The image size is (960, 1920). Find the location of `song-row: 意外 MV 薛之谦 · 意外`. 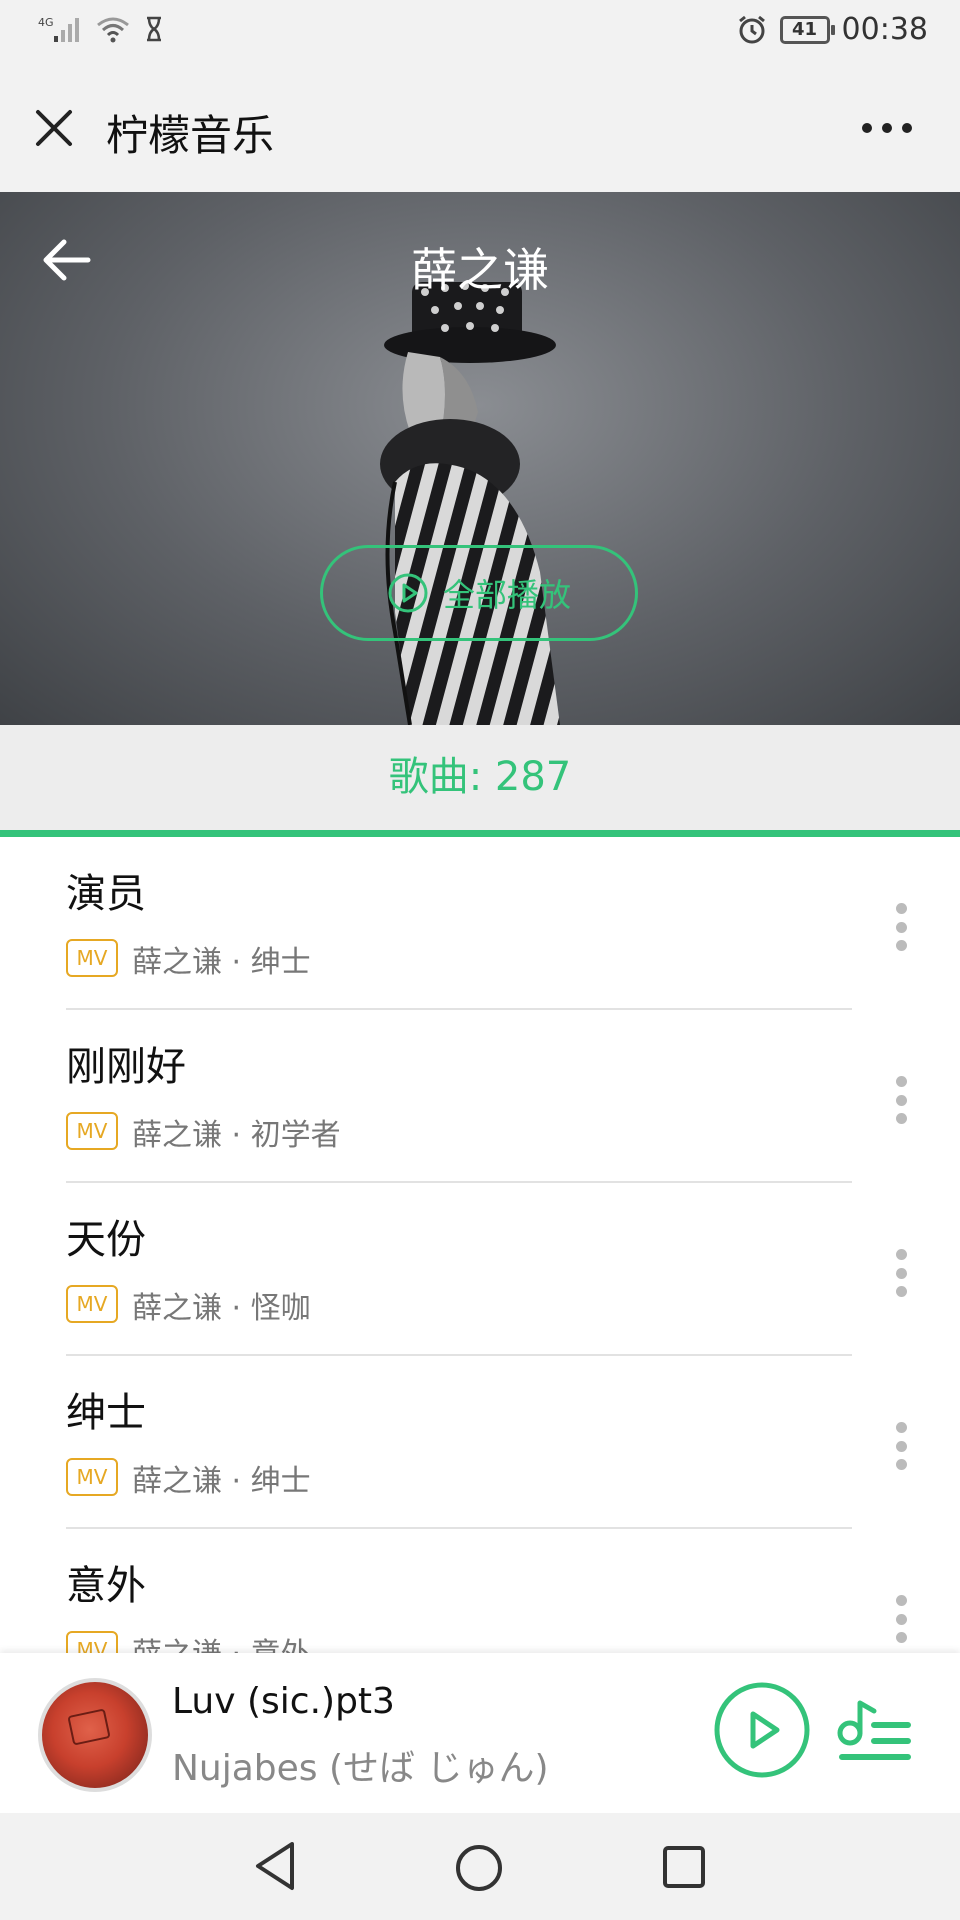

song-row: 意外 MV 薛之谦 · 意外 is located at coordinates (480, 1591).